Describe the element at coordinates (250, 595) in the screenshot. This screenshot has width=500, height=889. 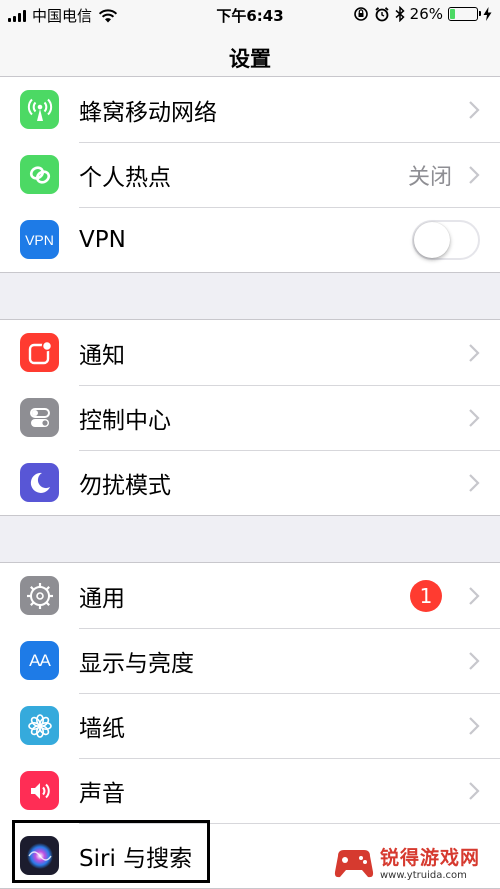
I see `settings-row-general: 通用 1` at that location.